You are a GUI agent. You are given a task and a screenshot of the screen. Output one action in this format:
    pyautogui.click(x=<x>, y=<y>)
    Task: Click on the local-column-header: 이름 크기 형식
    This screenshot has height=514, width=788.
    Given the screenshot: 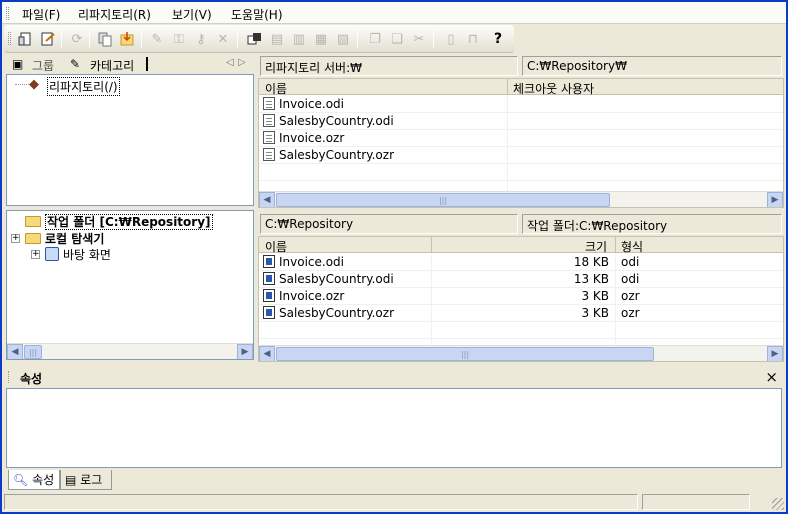 What is the action you would take?
    pyautogui.click(x=521, y=246)
    